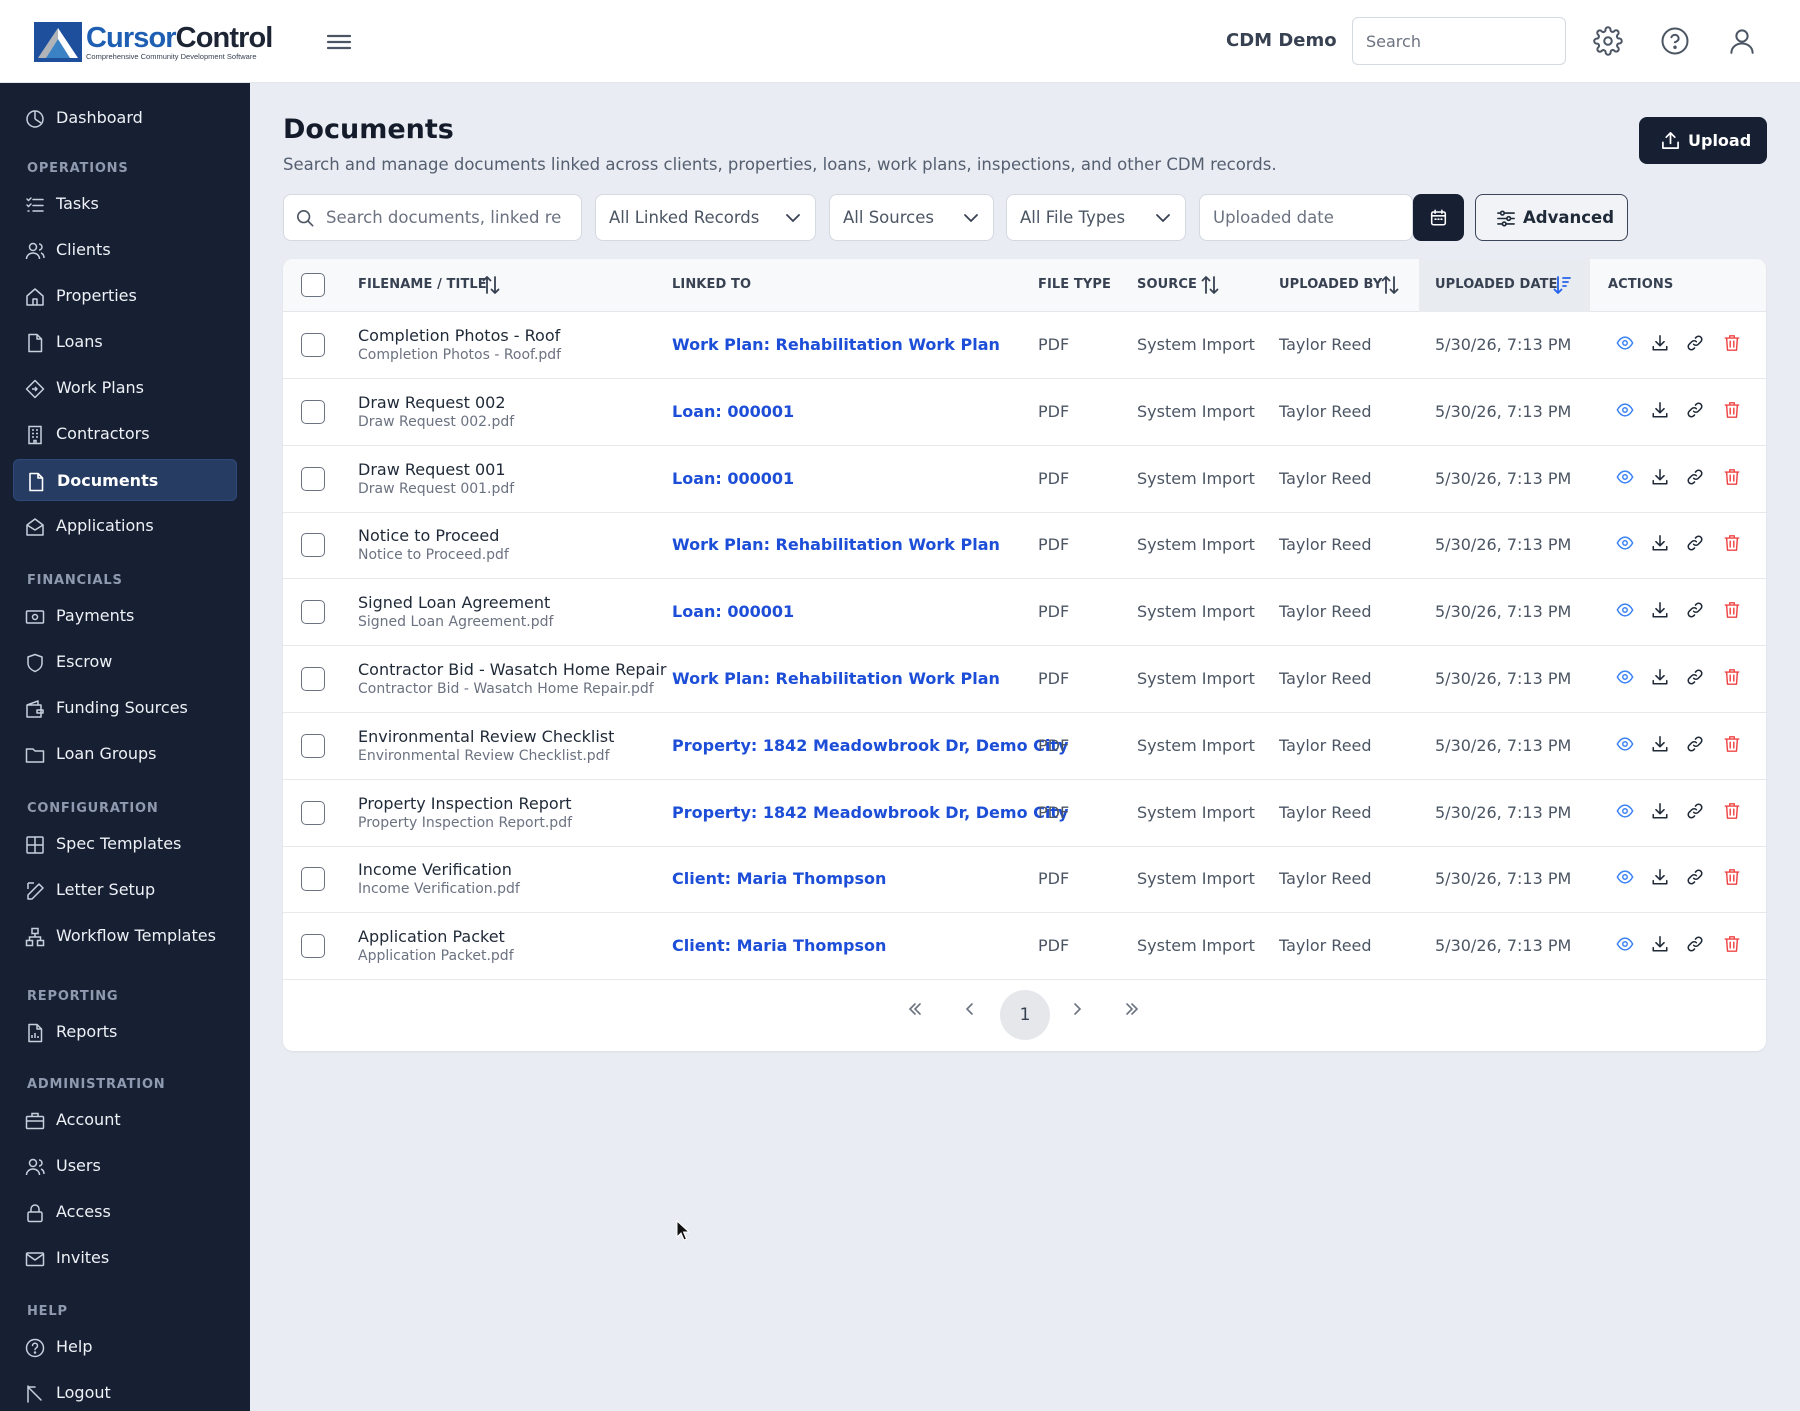 This screenshot has height=1411, width=1800. I want to click on document-title: Draw Request 002, so click(432, 402).